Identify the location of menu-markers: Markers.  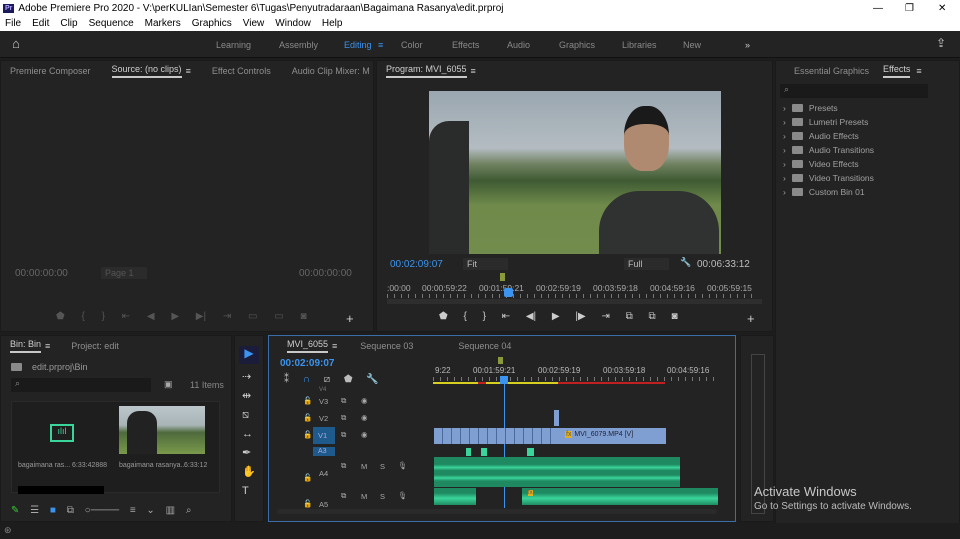
(163, 23).